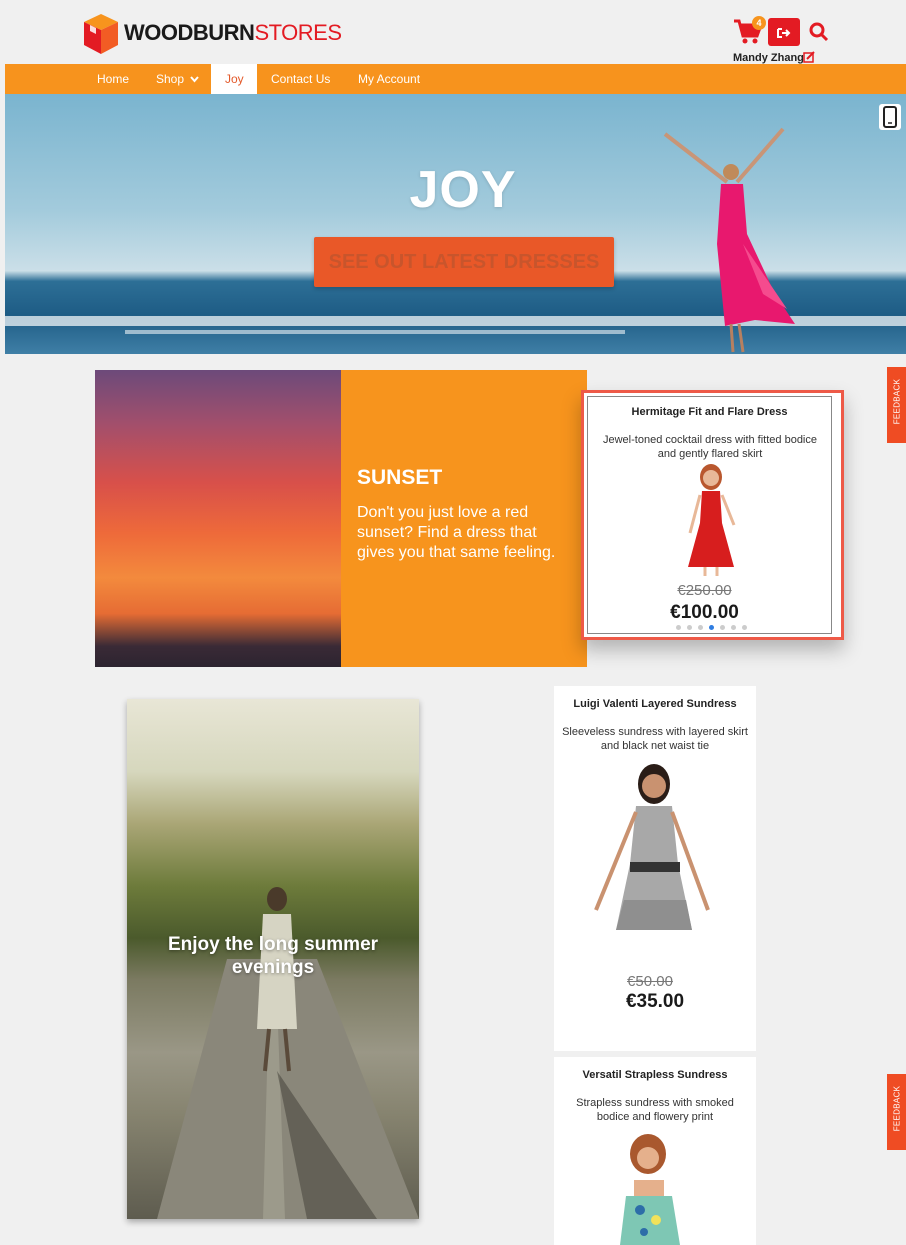 The height and width of the screenshot is (1245, 906). Describe the element at coordinates (716, 628) in the screenshot. I see `carousel-dots` at that location.